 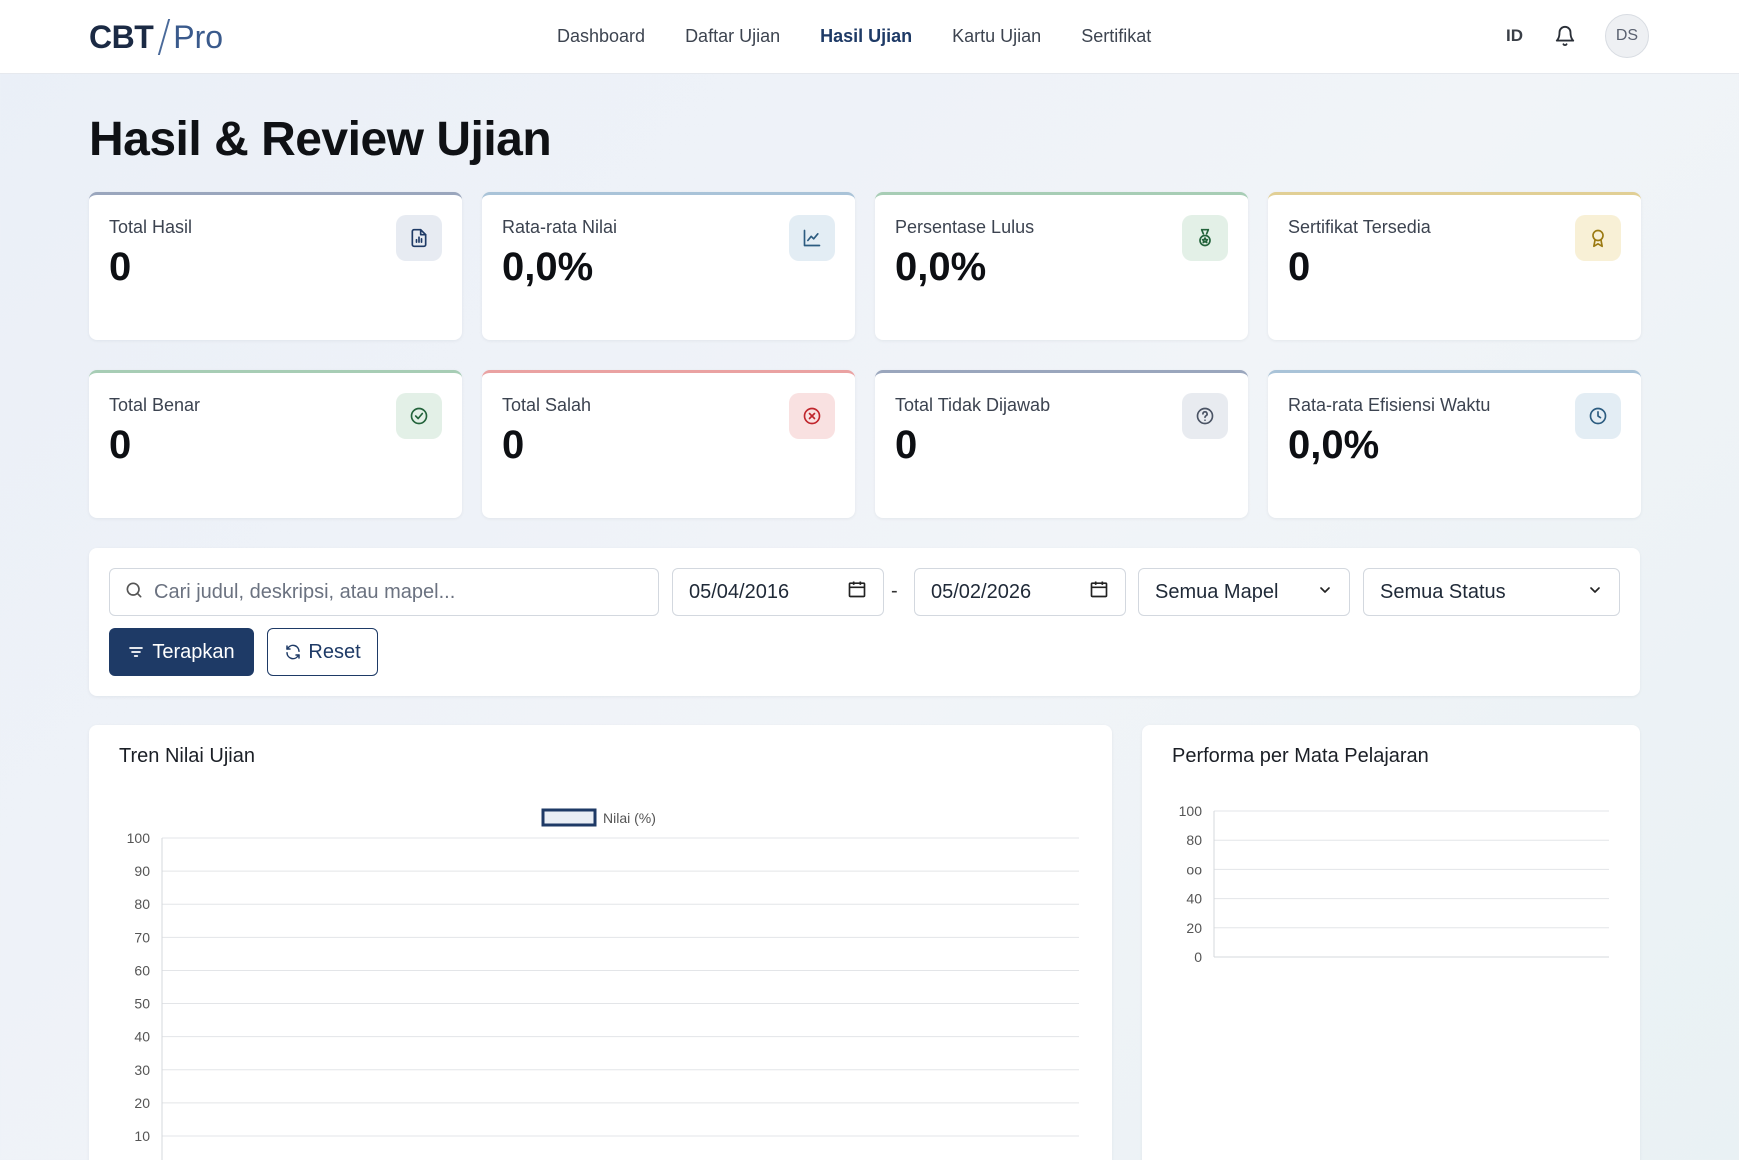 What do you see at coordinates (1205, 416) in the screenshot?
I see `question-circle-icon` at bounding box center [1205, 416].